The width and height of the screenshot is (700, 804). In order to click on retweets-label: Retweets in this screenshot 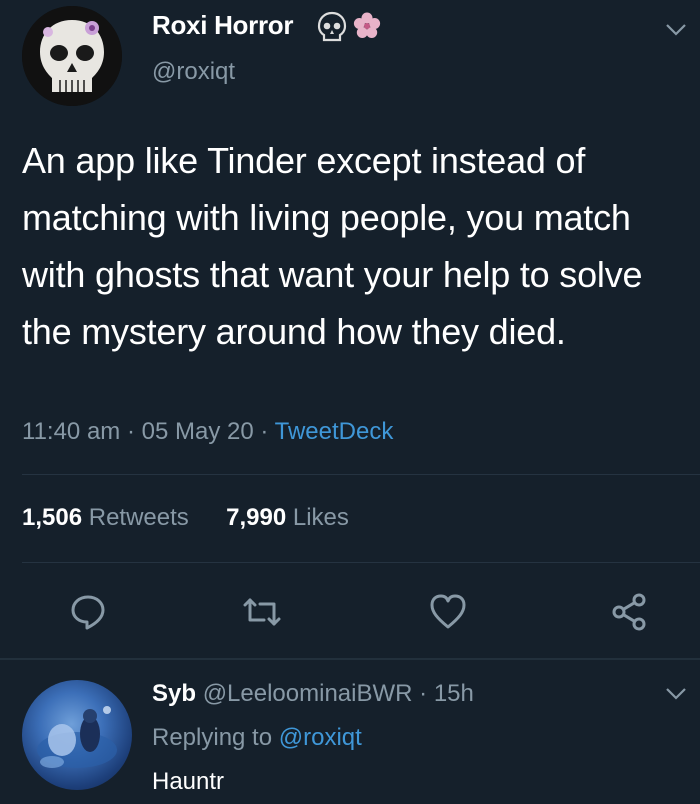, I will do `click(139, 517)`.